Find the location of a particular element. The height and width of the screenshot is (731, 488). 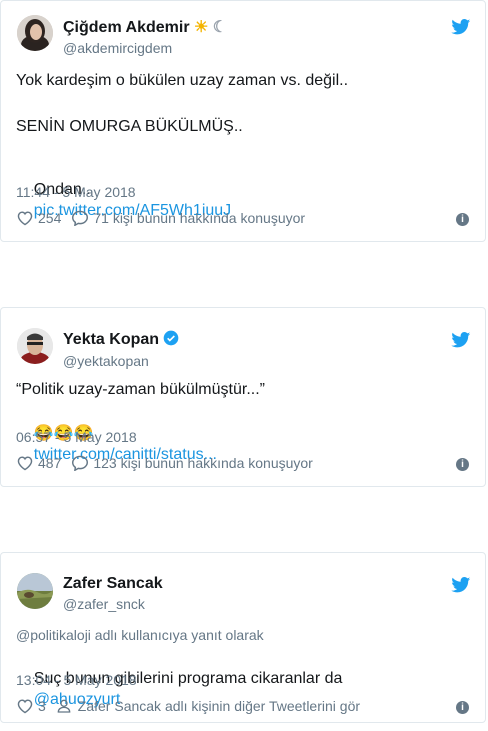

sun-icon: ☀ is located at coordinates (201, 27).